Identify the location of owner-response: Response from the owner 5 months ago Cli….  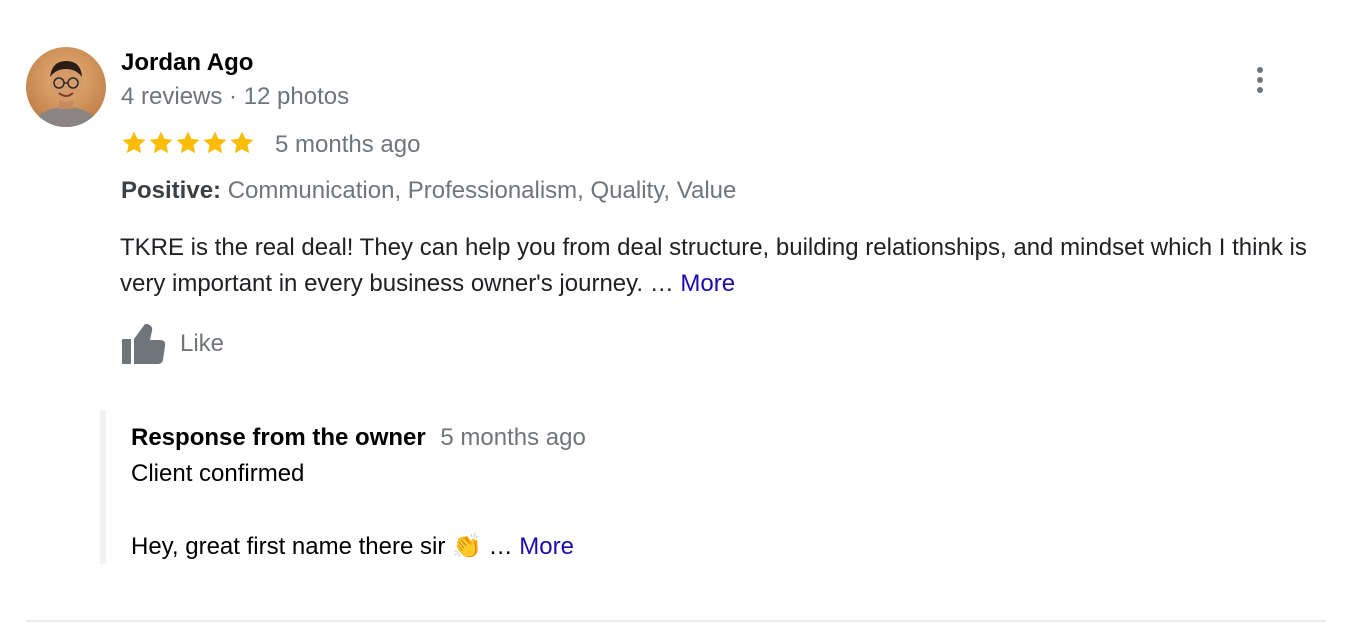
(380, 487).